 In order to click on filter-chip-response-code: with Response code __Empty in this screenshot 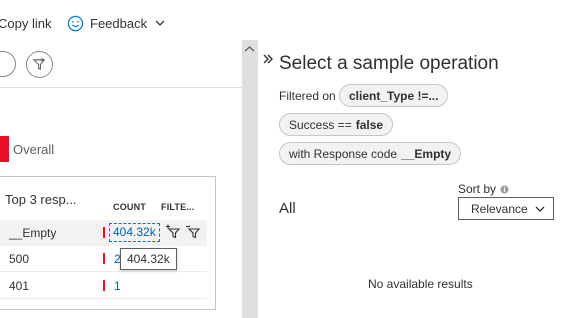, I will do `click(370, 153)`.